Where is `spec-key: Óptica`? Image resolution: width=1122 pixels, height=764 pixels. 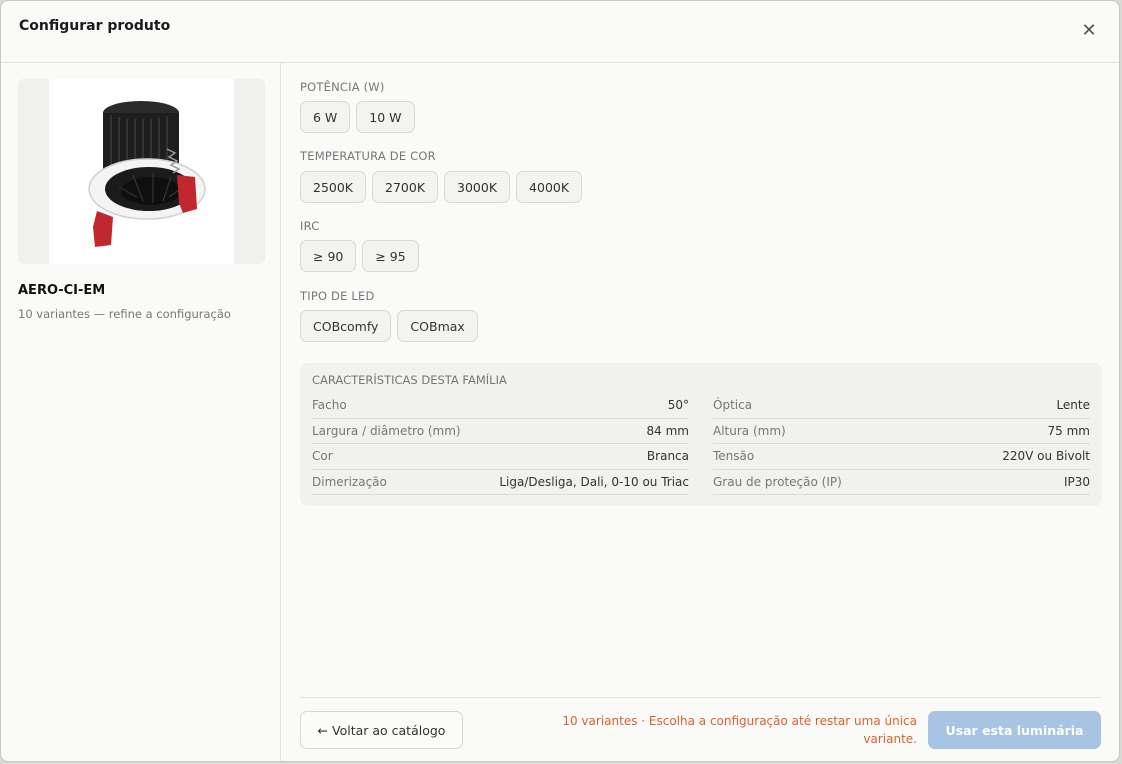 spec-key: Óptica is located at coordinates (733, 405).